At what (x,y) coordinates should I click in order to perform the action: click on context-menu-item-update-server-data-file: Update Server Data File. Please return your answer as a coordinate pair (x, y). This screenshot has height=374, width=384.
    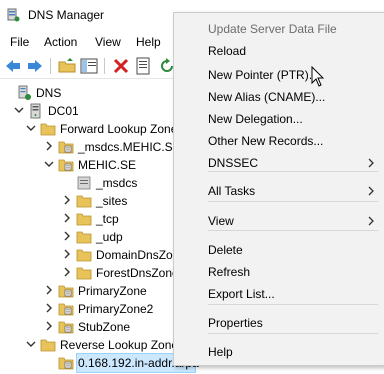
    Looking at the image, I should click on (279, 29).